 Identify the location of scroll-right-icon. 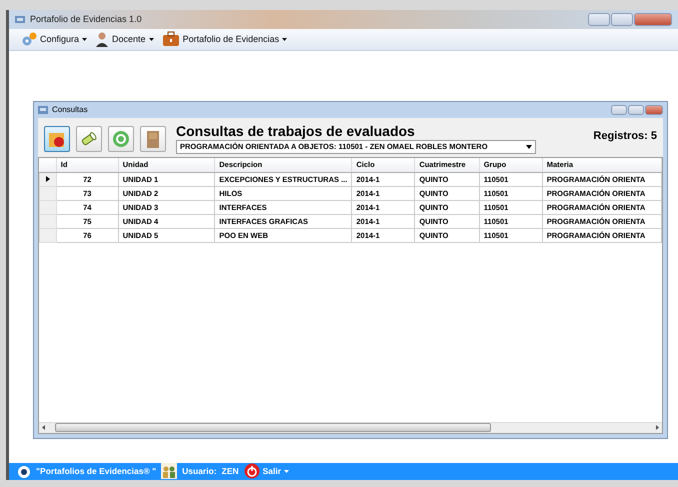
(657, 427).